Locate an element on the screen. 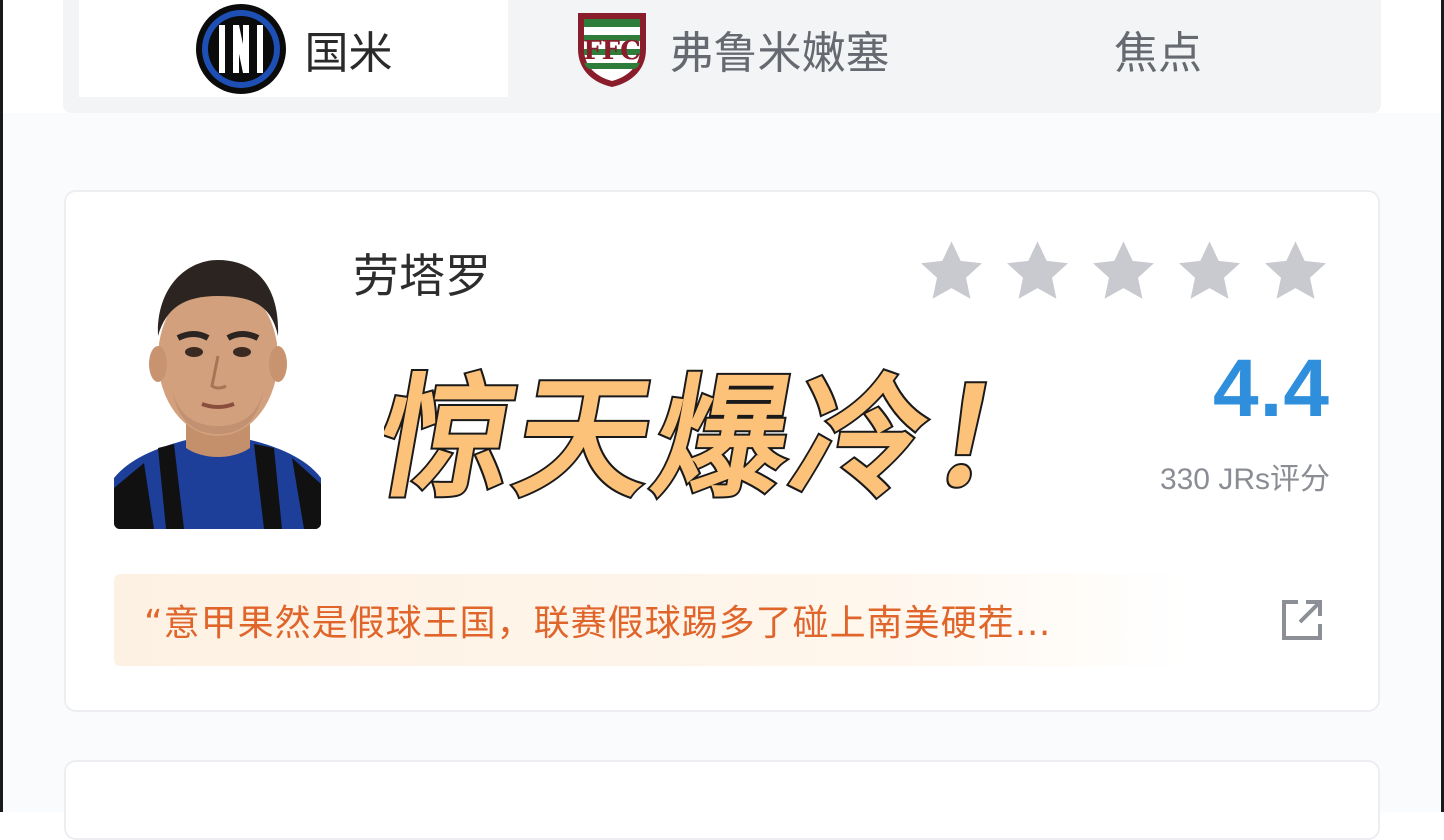 This screenshot has height=840, width=1444. fluminense-logo-icon: FFC is located at coordinates (611, 49).